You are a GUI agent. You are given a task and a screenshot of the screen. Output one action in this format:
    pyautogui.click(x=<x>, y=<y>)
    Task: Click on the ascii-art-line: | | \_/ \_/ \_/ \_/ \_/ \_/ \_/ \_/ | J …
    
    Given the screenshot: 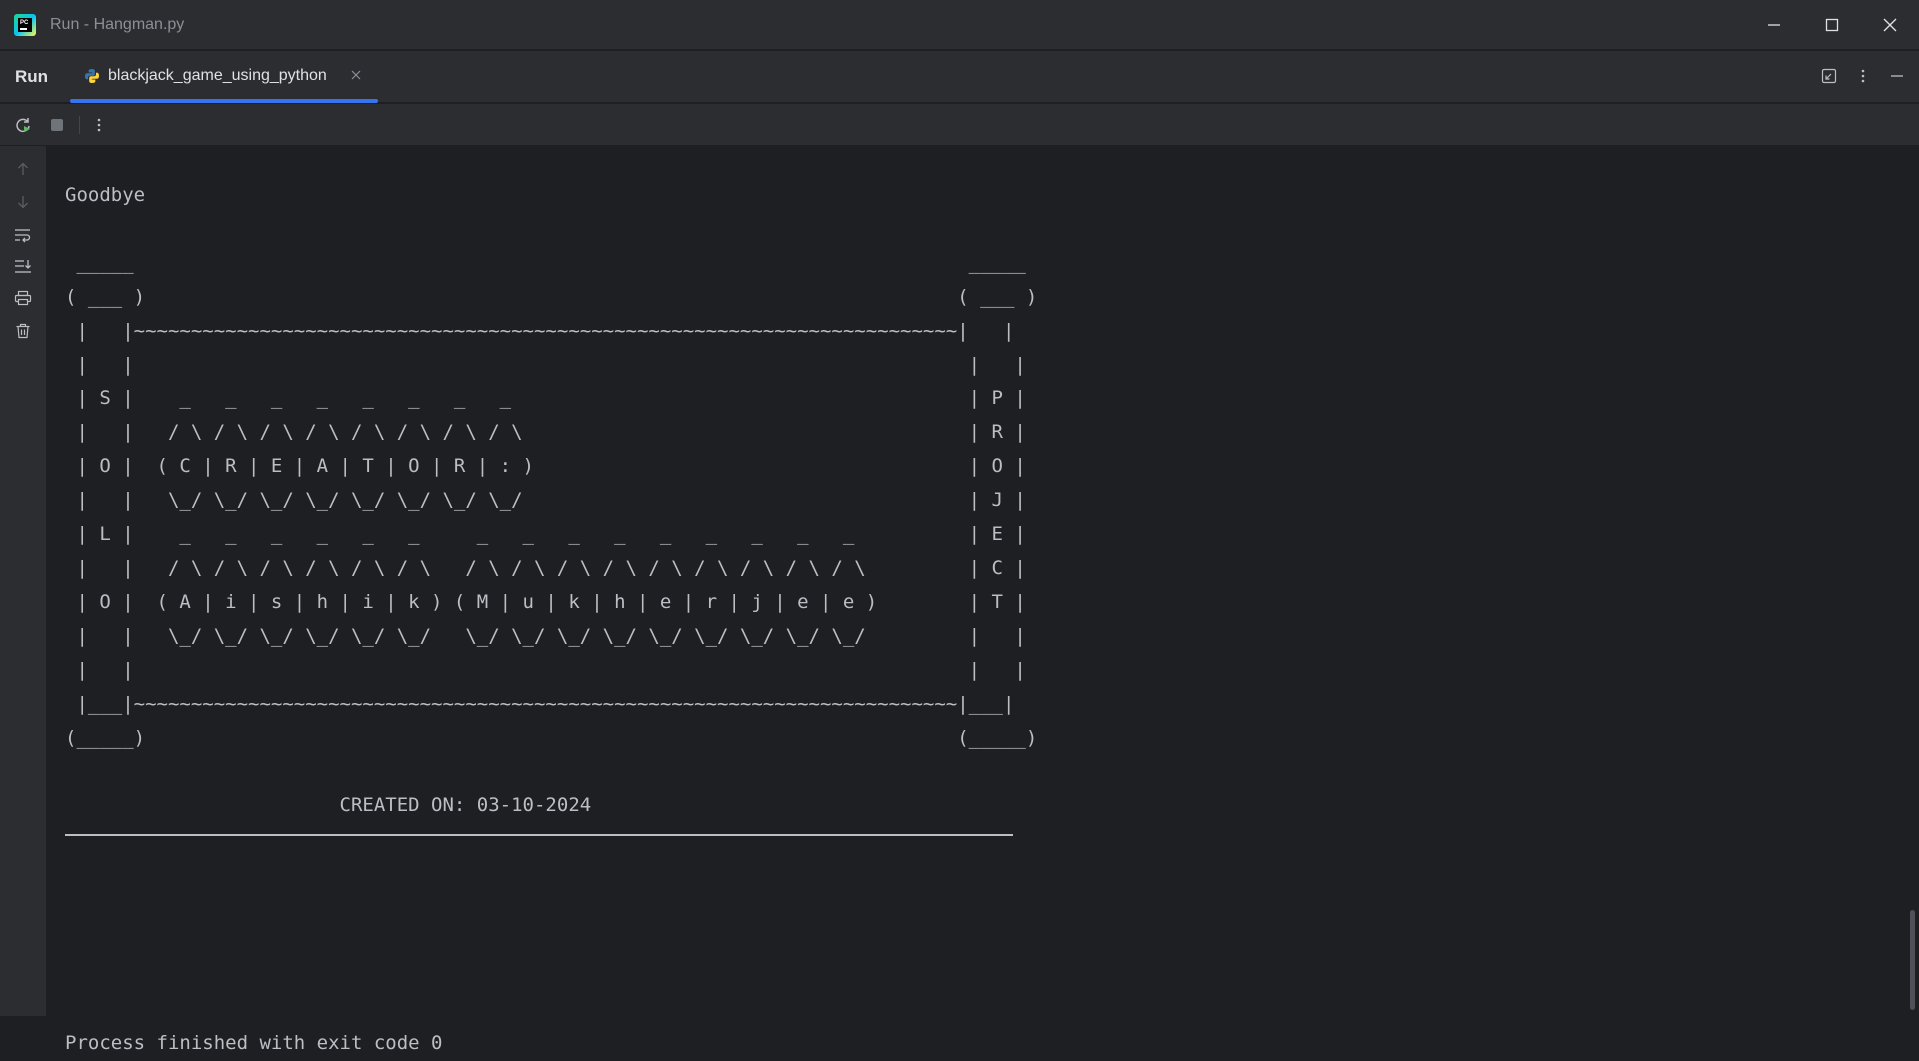 What is the action you would take?
    pyautogui.click(x=545, y=500)
    